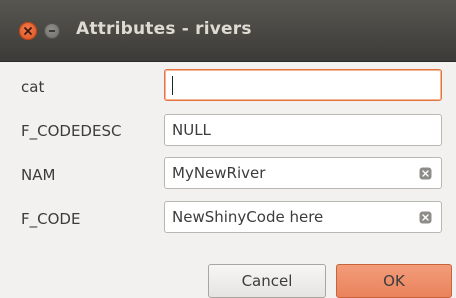 This screenshot has width=456, height=298. I want to click on nam-input-value: MyNewRiver, so click(219, 173).